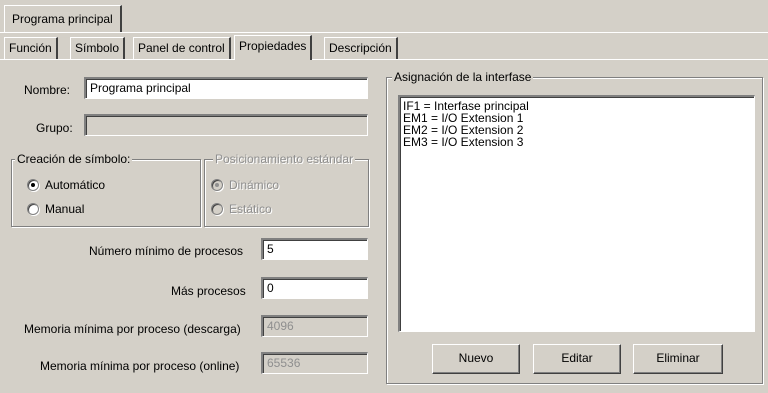 This screenshot has width=768, height=393. What do you see at coordinates (98, 48) in the screenshot?
I see `tab-simbolo: Símbolo` at bounding box center [98, 48].